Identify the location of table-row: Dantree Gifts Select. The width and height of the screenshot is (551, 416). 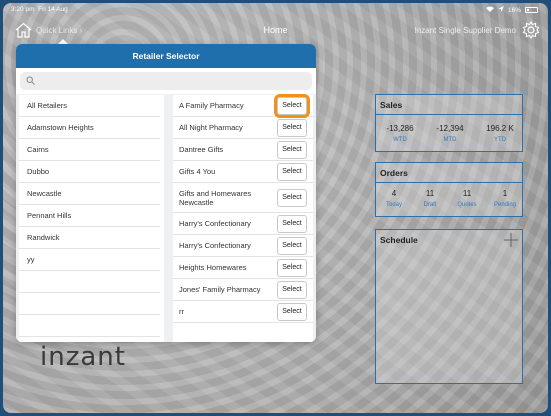
(243, 150).